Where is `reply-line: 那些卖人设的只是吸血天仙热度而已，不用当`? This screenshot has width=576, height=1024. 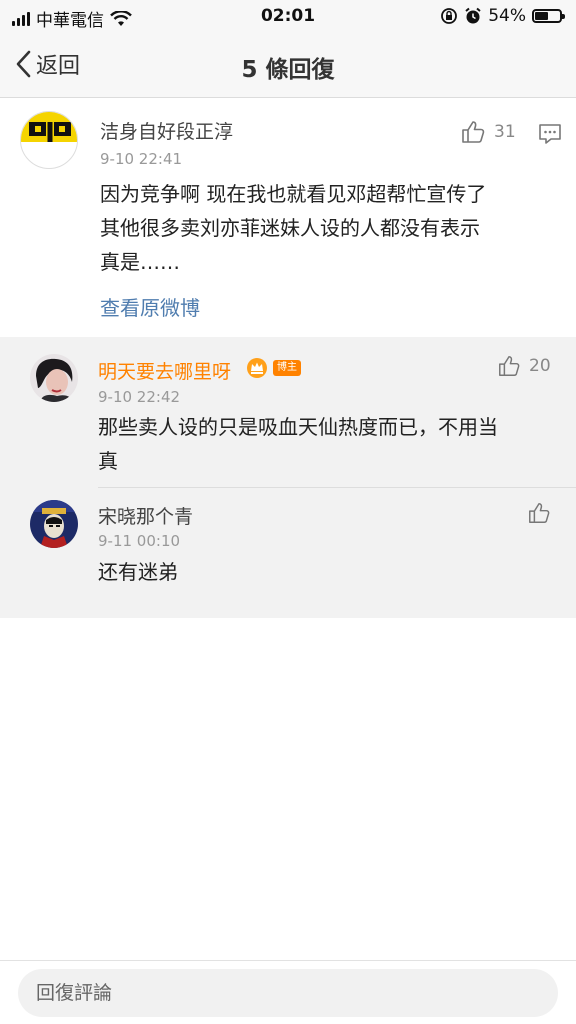 reply-line: 那些卖人设的只是吸血天仙热度而已，不用当 is located at coordinates (298, 427).